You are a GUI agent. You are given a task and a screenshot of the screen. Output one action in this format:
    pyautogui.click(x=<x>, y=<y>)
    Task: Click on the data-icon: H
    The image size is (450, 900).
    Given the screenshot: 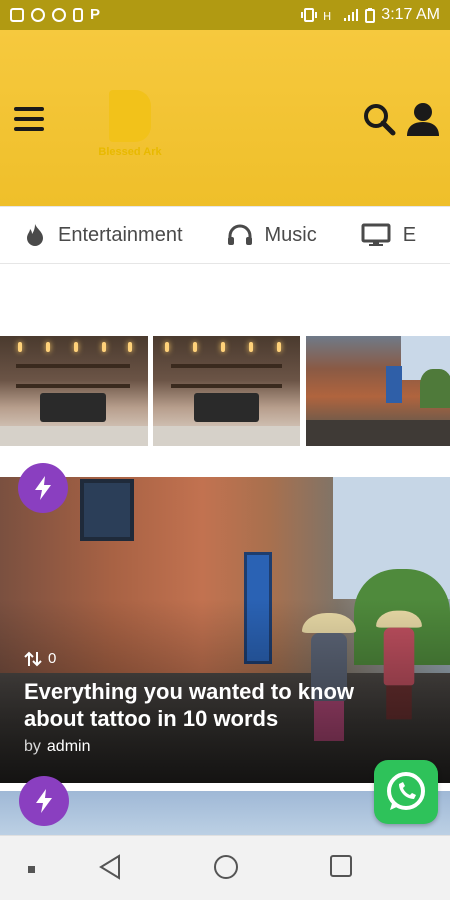 What is the action you would take?
    pyautogui.click(x=327, y=16)
    